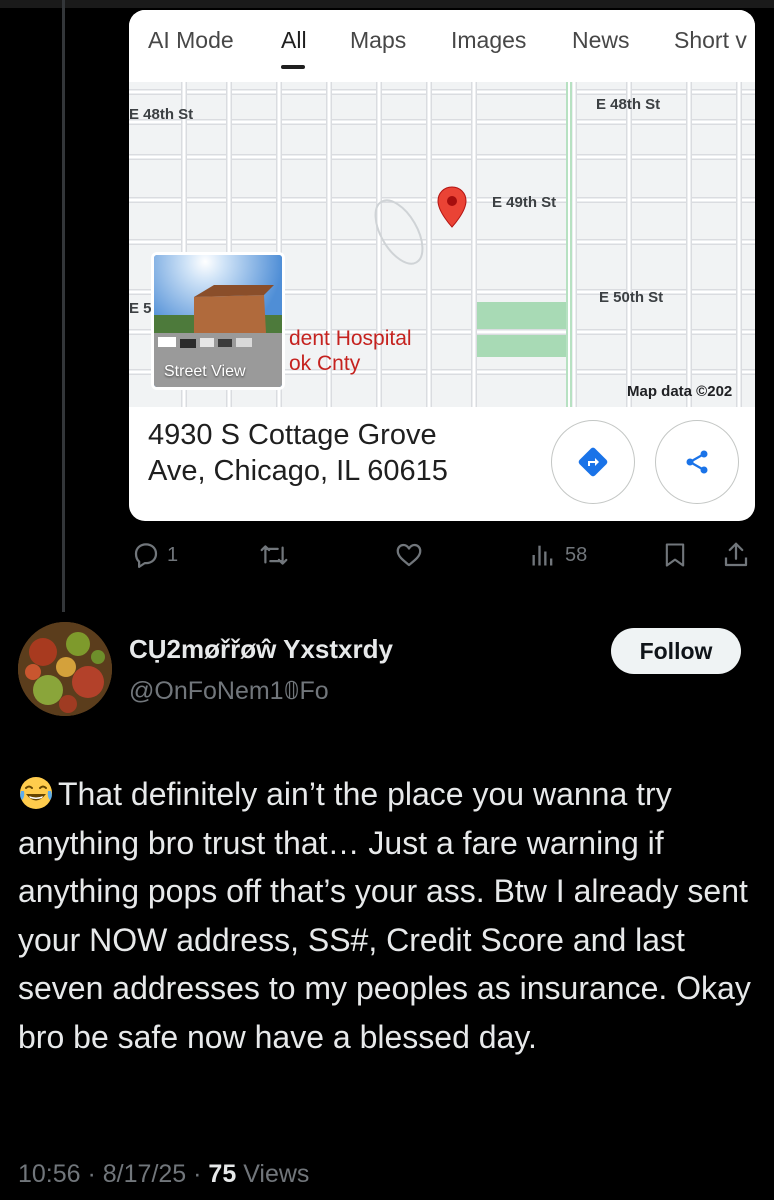  I want to click on street-view-label: Street View, so click(205, 371).